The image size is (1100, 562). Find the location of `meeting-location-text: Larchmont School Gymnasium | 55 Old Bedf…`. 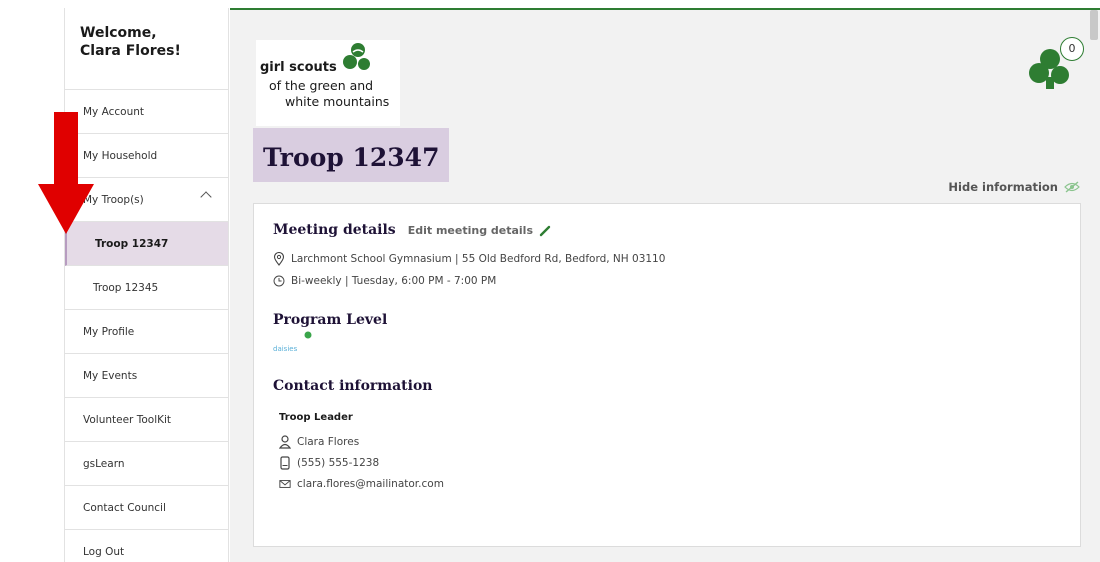

meeting-location-text: Larchmont School Gymnasium | 55 Old Bedf… is located at coordinates (478, 259).